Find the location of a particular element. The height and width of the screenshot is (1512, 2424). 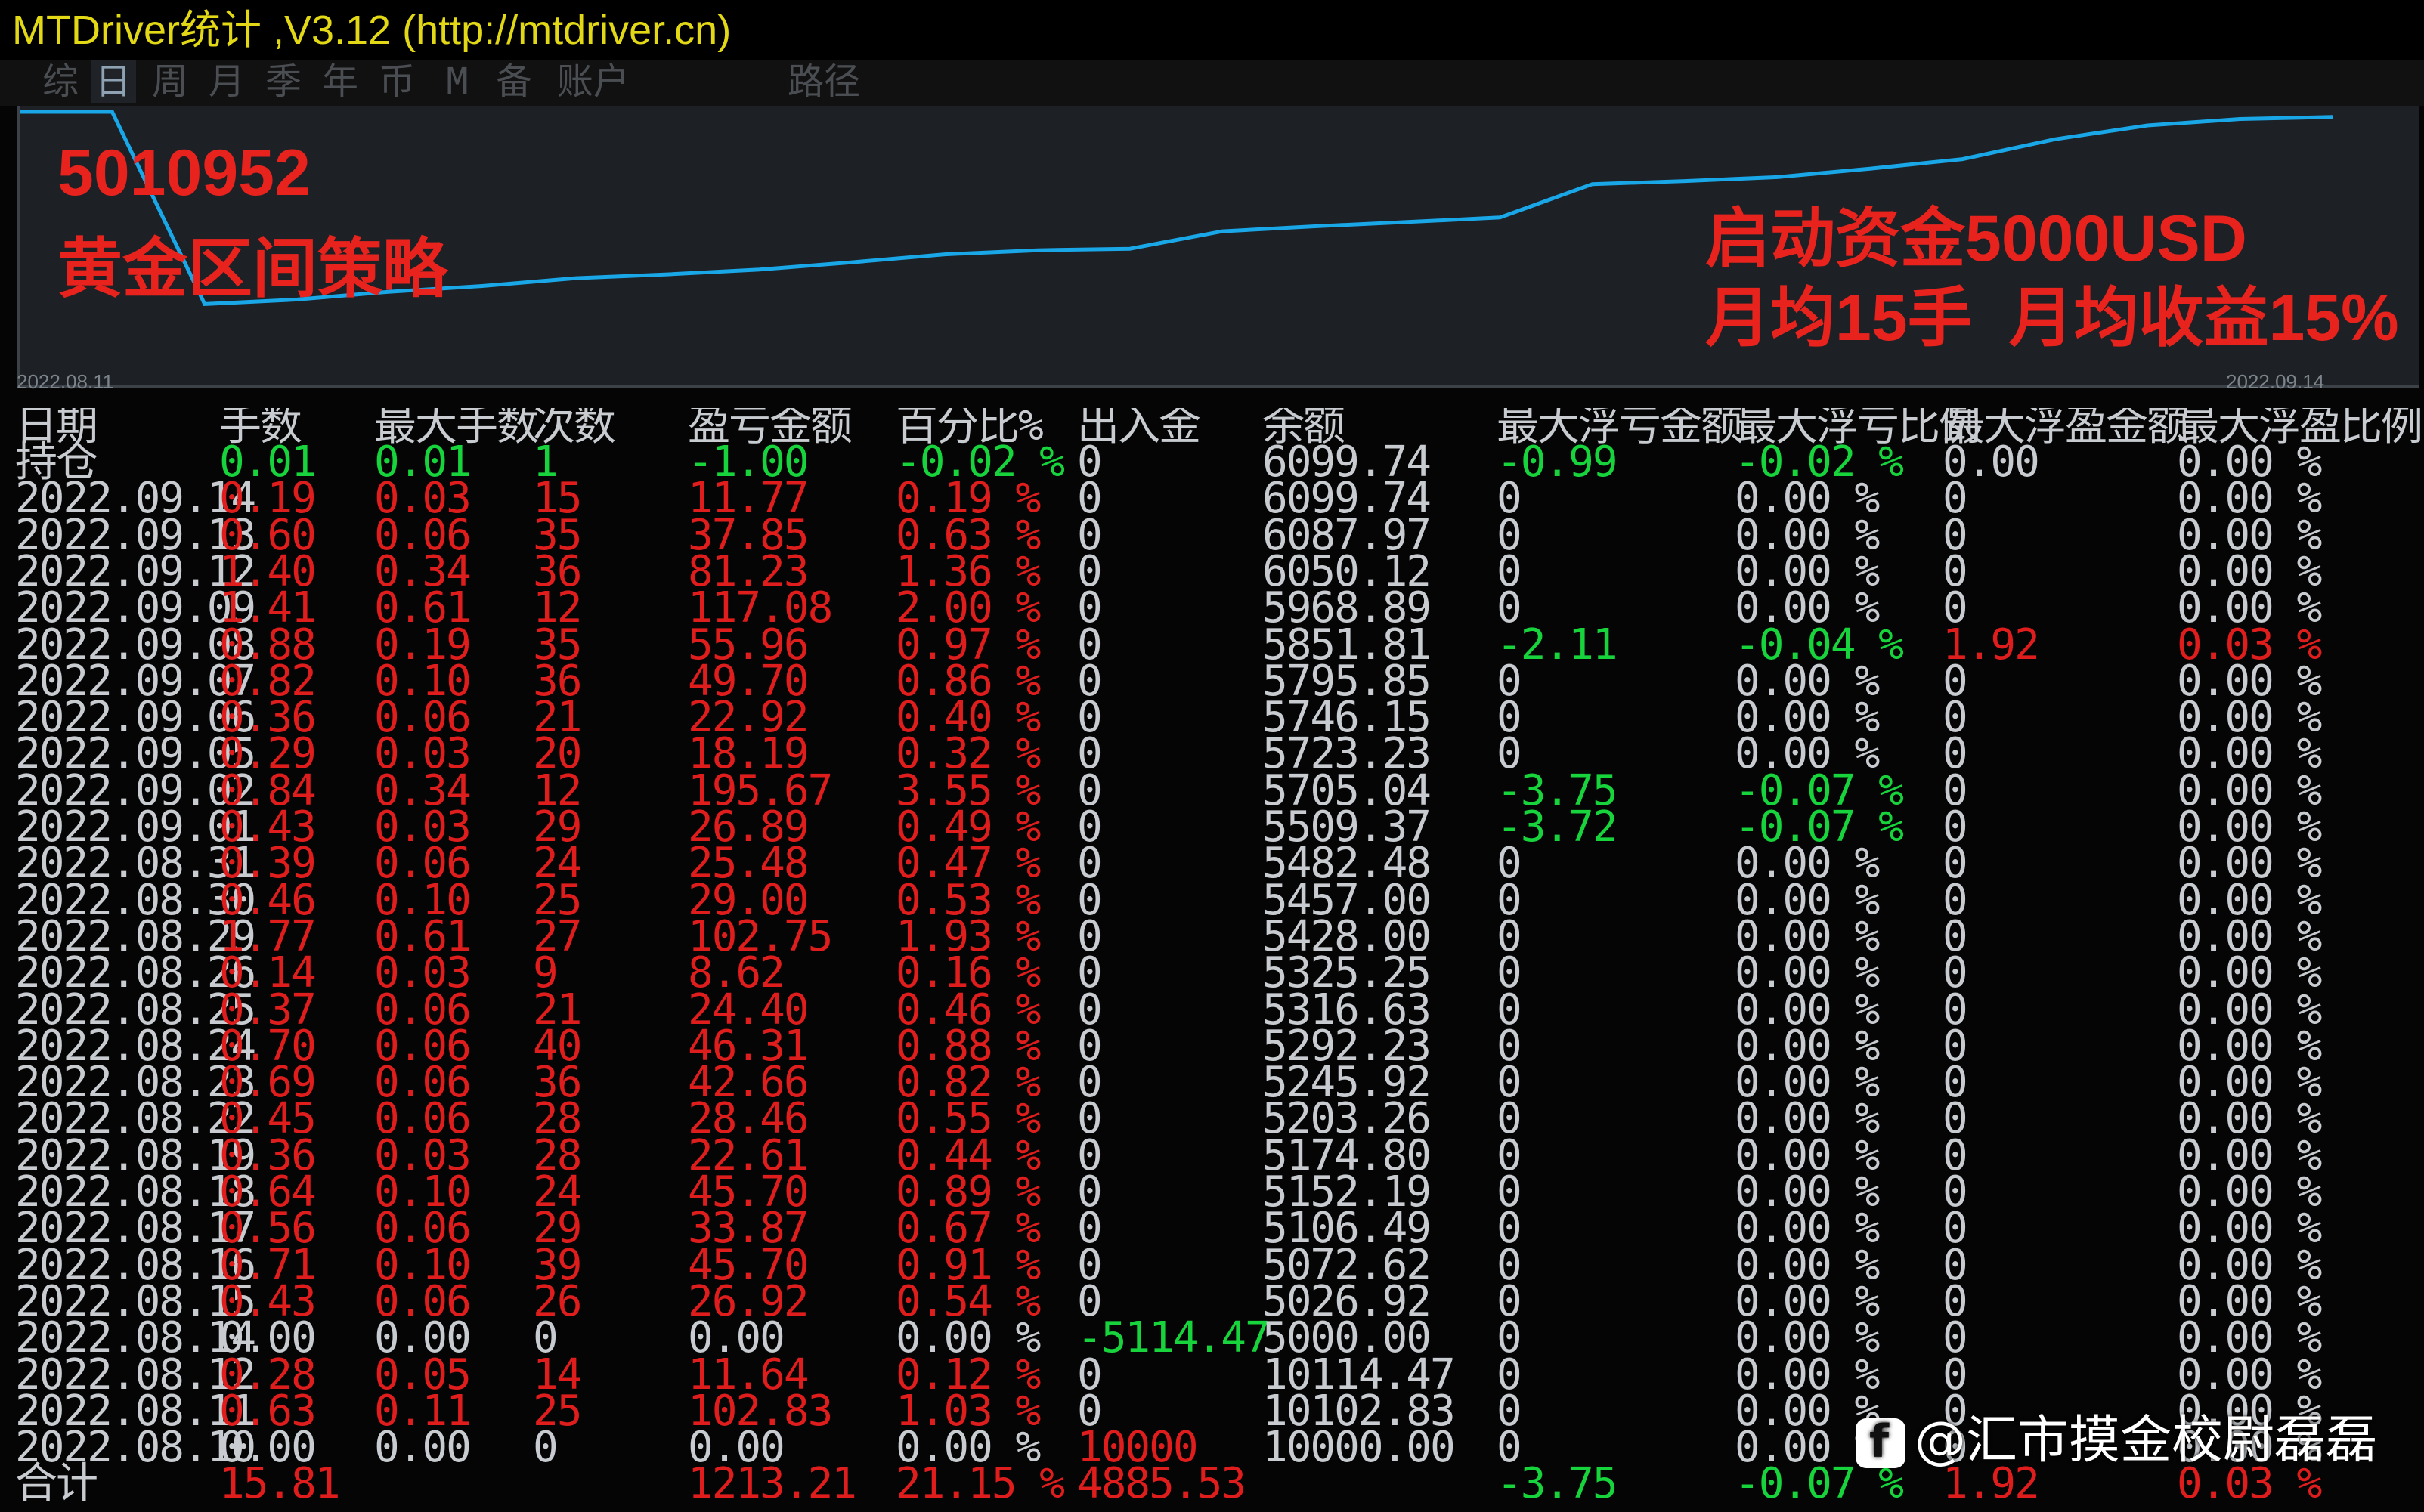

total-cell: 1213.21 is located at coordinates (772, 1484).